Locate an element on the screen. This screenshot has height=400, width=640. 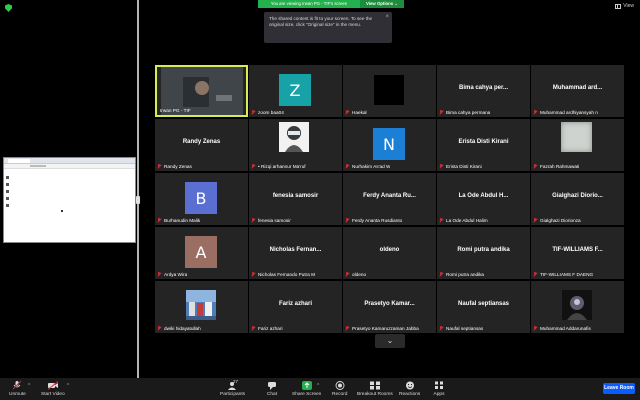
participant-name: • Rizqi arhannur Ma'ruf is located at coordinates (282, 166).